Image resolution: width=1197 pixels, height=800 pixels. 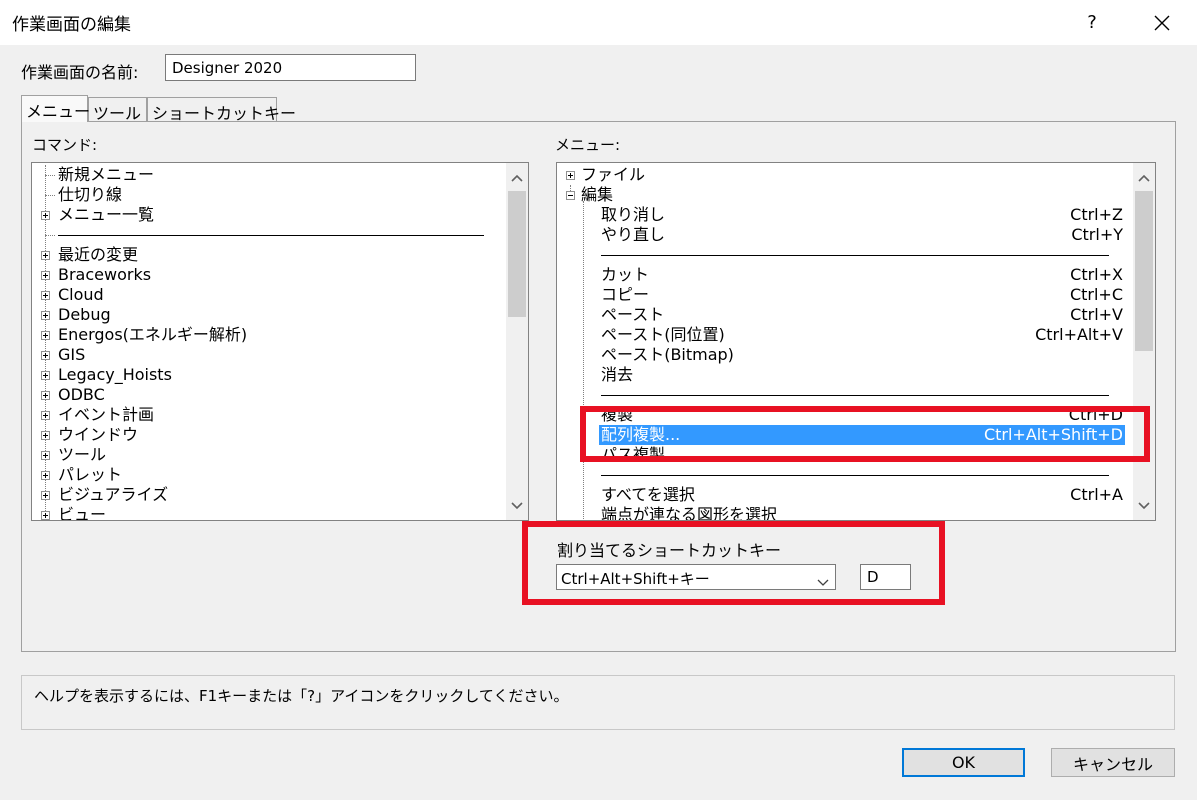 What do you see at coordinates (663, 334) in the screenshot?
I see `menu-child-label: ペースト(同位置)` at bounding box center [663, 334].